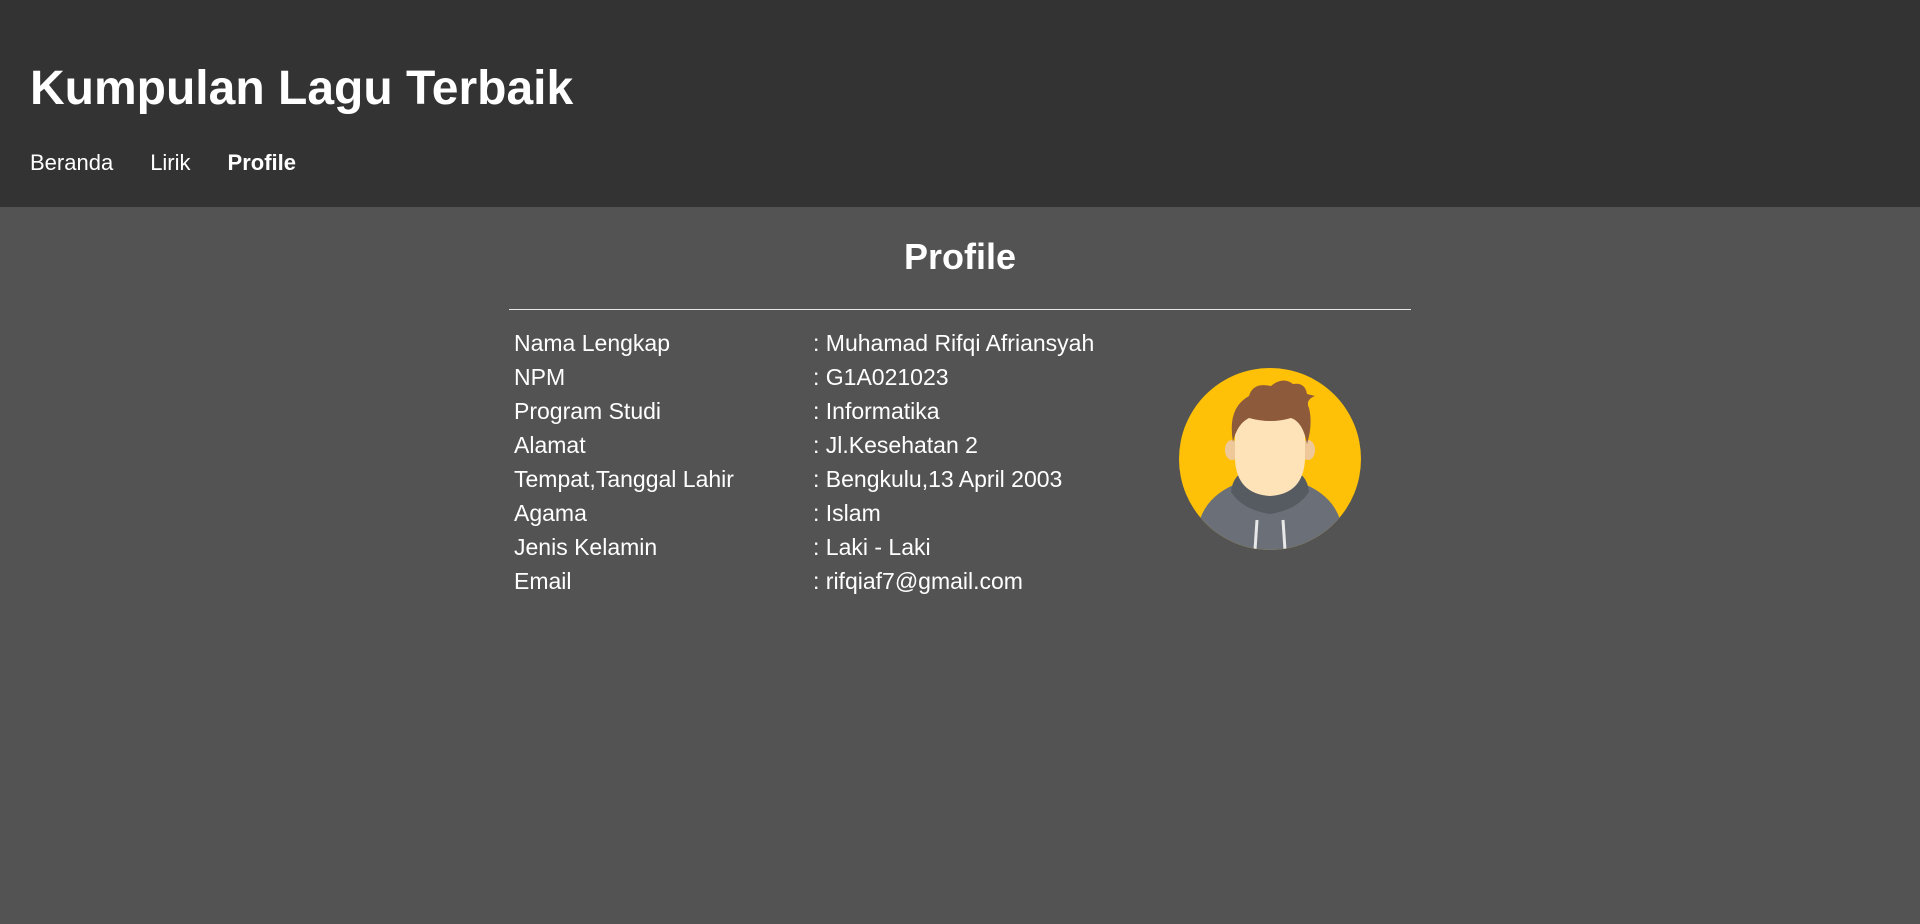 This screenshot has height=924, width=1920. Describe the element at coordinates (543, 581) in the screenshot. I see `profile-label: Email` at that location.